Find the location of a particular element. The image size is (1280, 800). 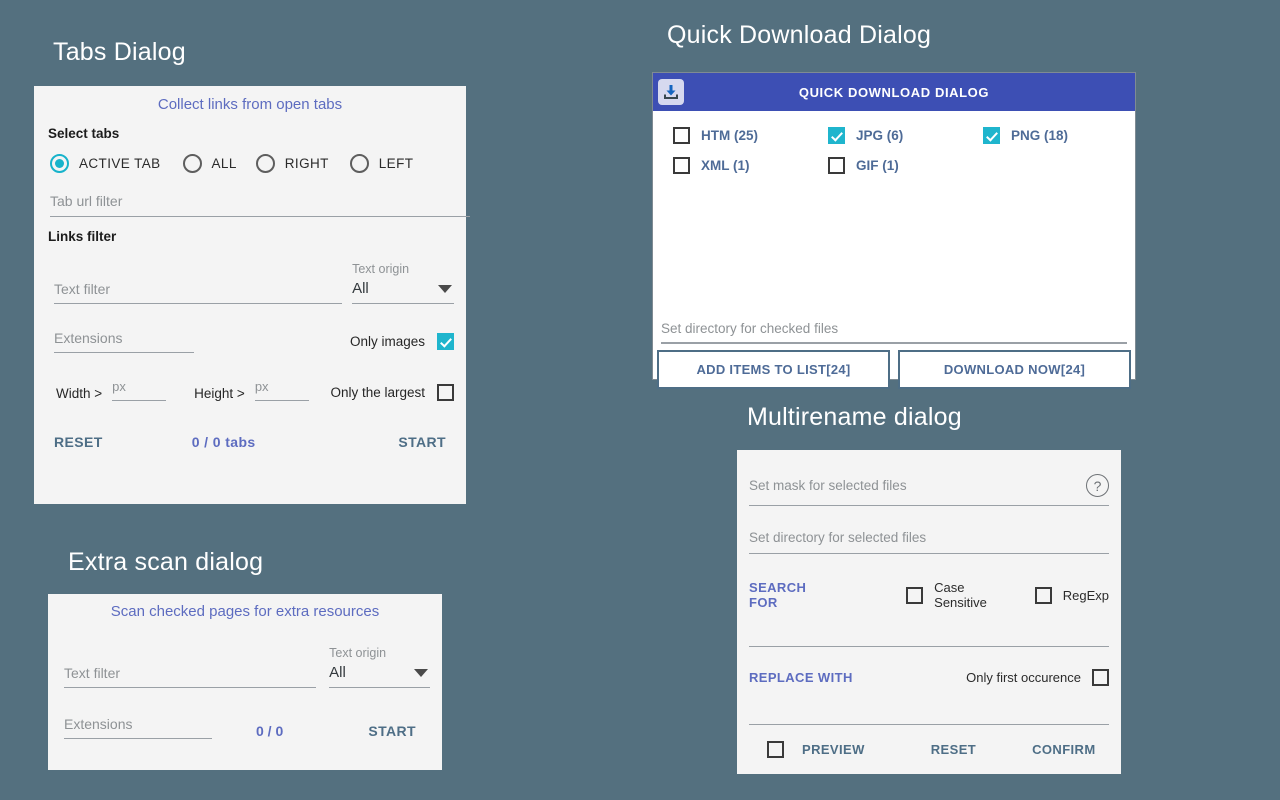

extra-text-origin-label: Text origin is located at coordinates (358, 653).